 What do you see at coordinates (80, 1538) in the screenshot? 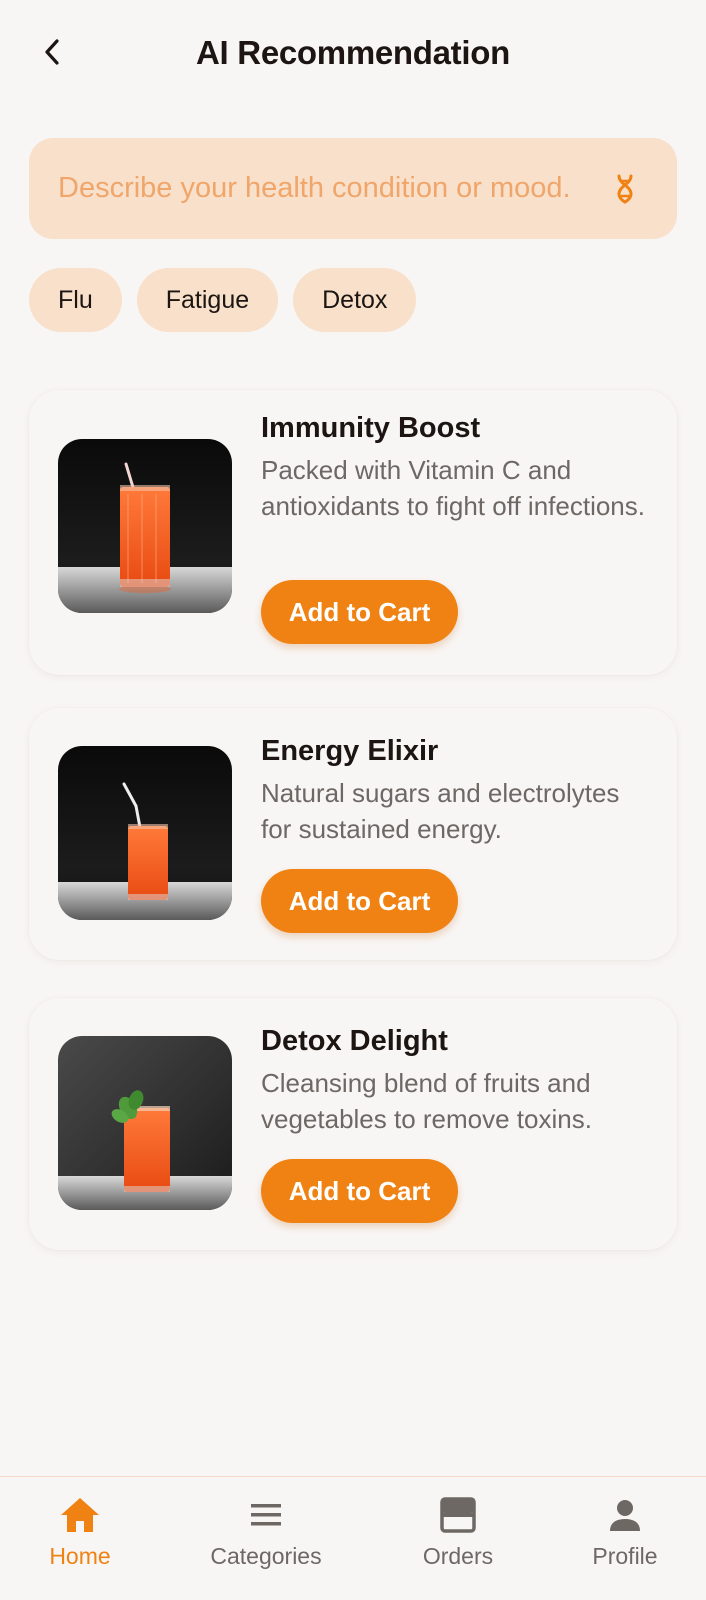
I see `nav-home: Home` at bounding box center [80, 1538].